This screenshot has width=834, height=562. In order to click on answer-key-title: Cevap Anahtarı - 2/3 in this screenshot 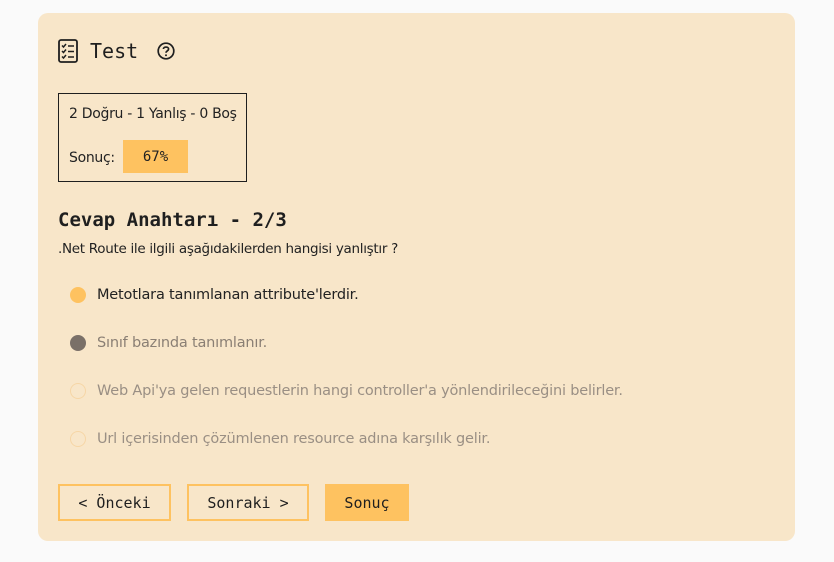, I will do `click(172, 220)`.